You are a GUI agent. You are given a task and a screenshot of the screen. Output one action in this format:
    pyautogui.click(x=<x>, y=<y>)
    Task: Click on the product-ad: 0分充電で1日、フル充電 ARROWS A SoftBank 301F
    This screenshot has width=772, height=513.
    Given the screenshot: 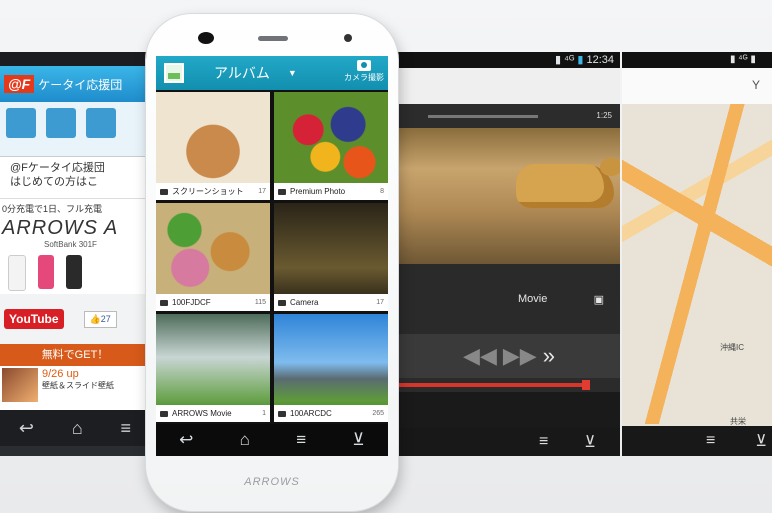 What is the action you would take?
    pyautogui.click(x=75, y=246)
    